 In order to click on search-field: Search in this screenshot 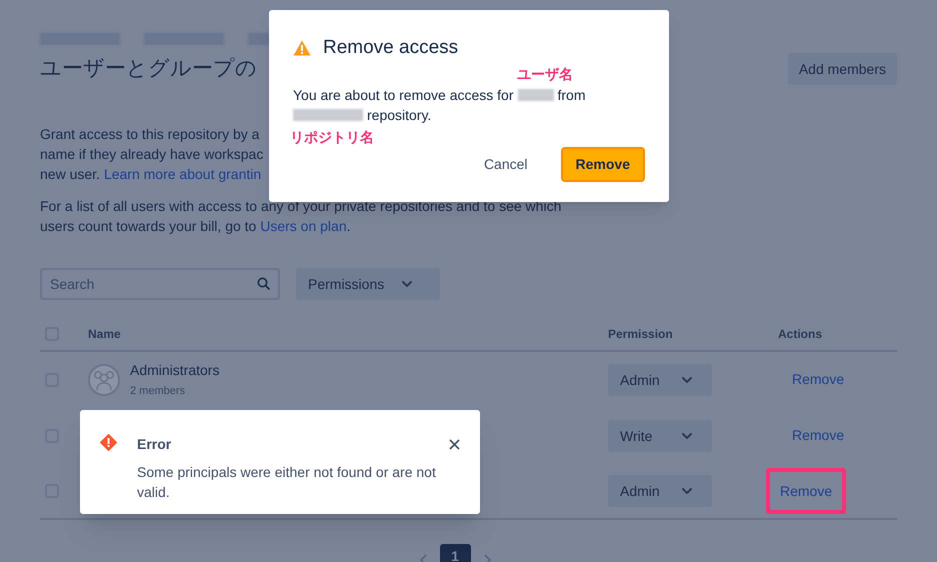, I will do `click(160, 284)`.